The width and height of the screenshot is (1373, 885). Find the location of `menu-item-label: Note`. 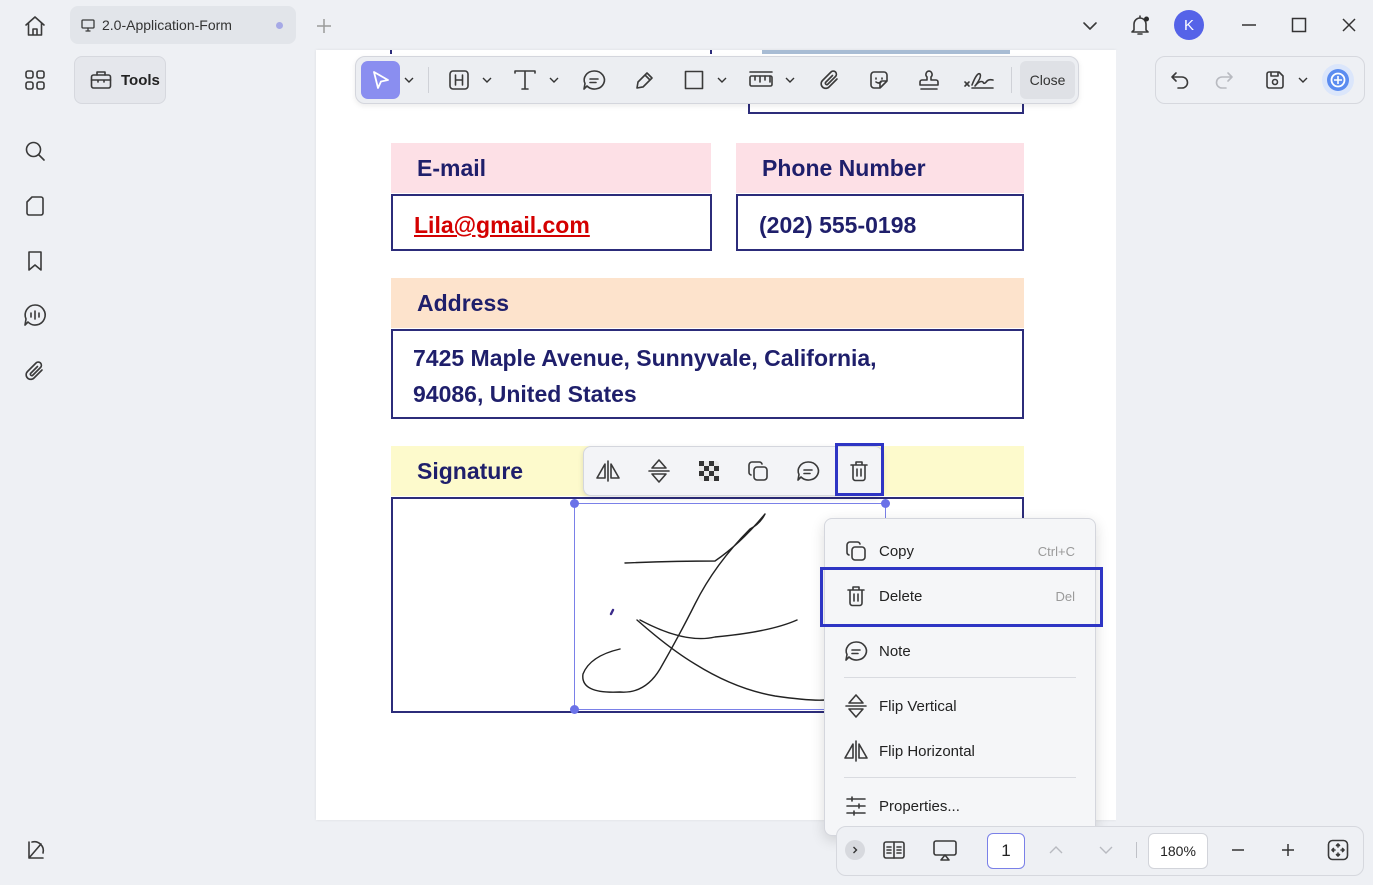

menu-item-label: Note is located at coordinates (895, 651).